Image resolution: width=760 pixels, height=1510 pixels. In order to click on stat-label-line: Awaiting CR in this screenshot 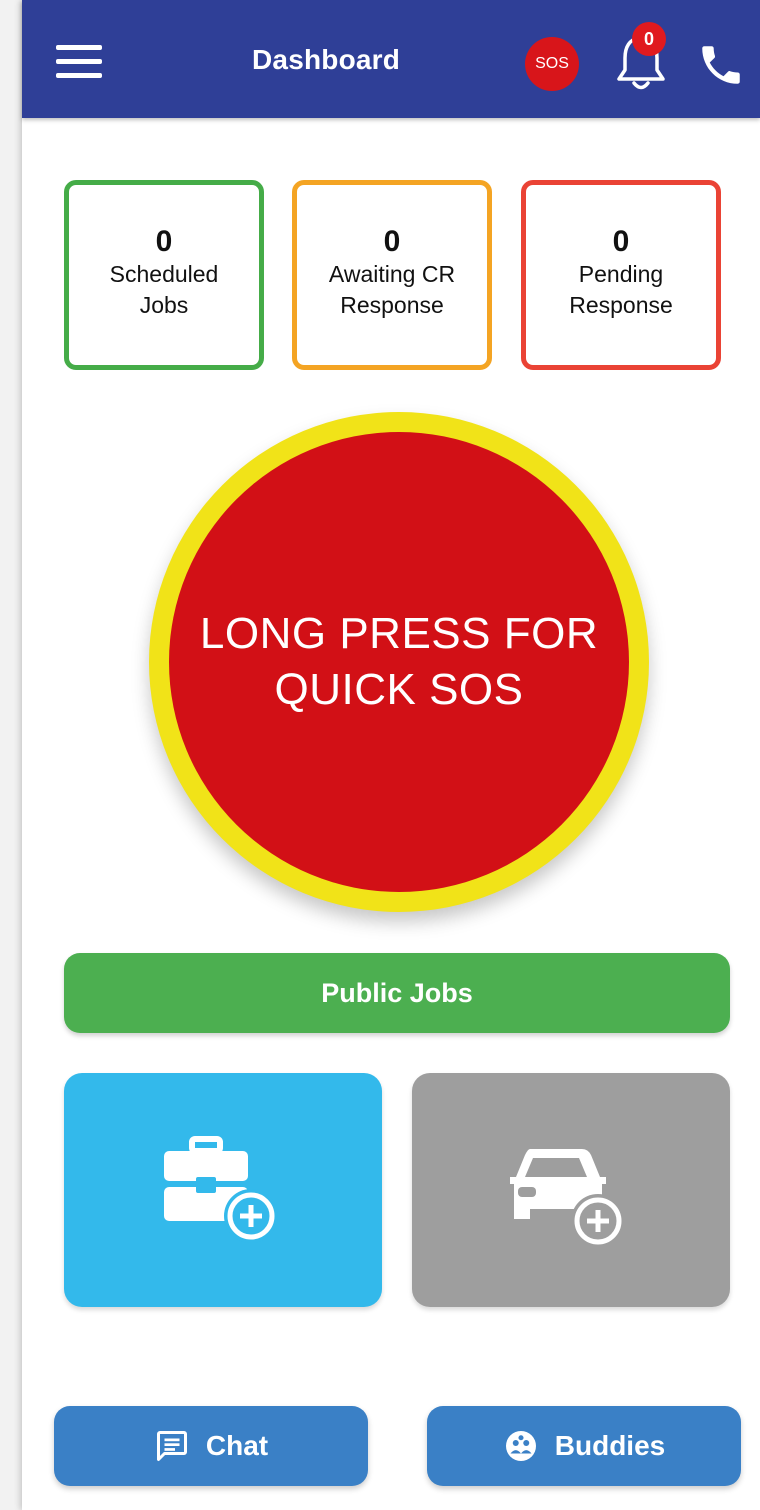, I will do `click(392, 274)`.